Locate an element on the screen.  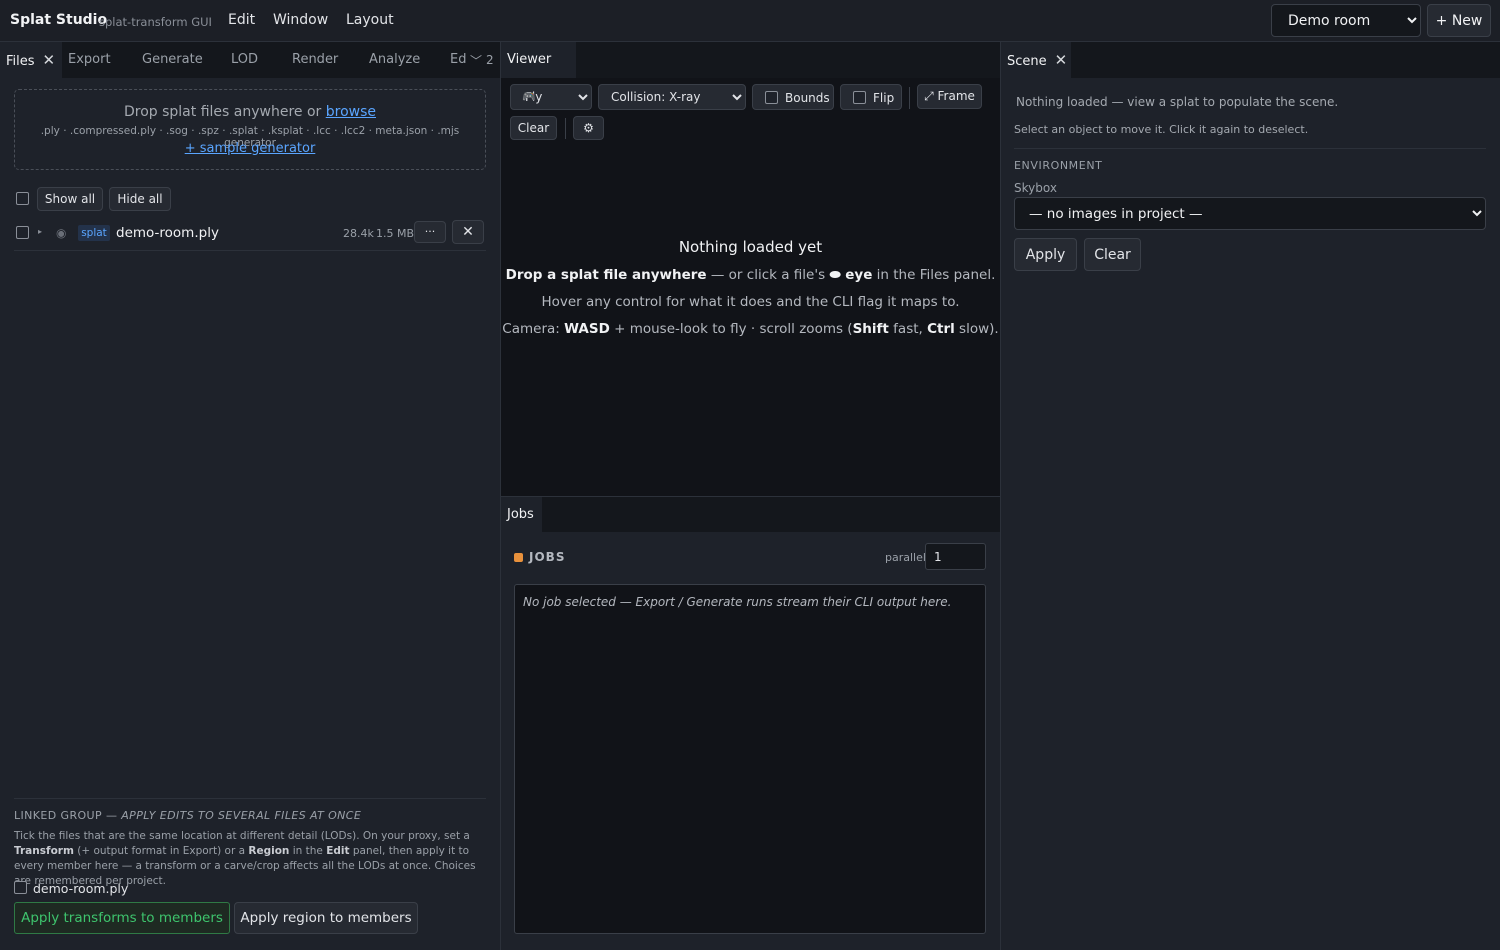
viewer-canvas is located at coordinates (750, 287).